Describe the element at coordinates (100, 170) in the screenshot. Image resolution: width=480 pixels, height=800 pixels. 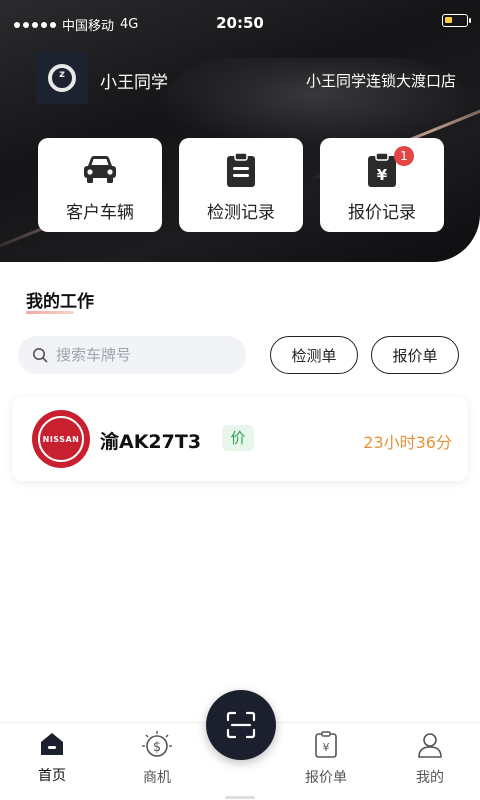
I see `car-icon` at that location.